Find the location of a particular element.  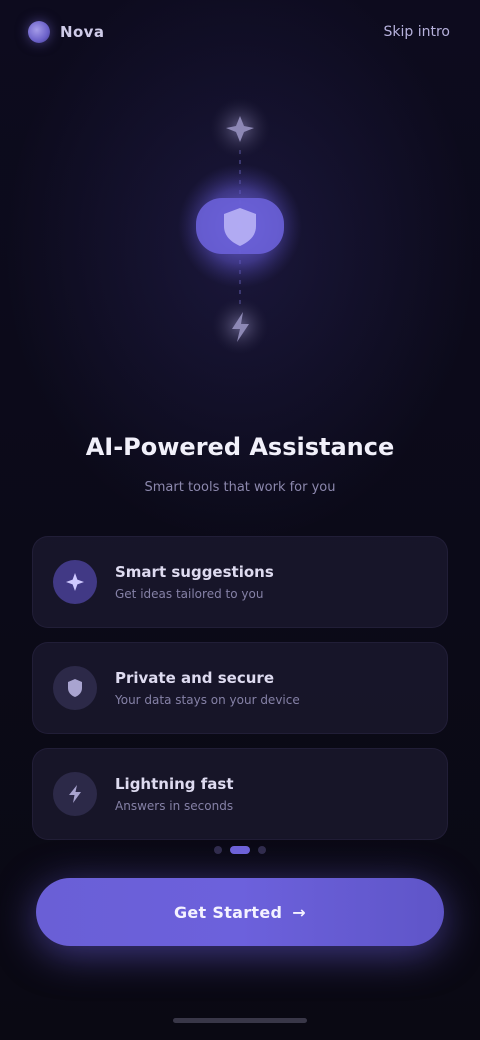

page-indicator is located at coordinates (240, 852).